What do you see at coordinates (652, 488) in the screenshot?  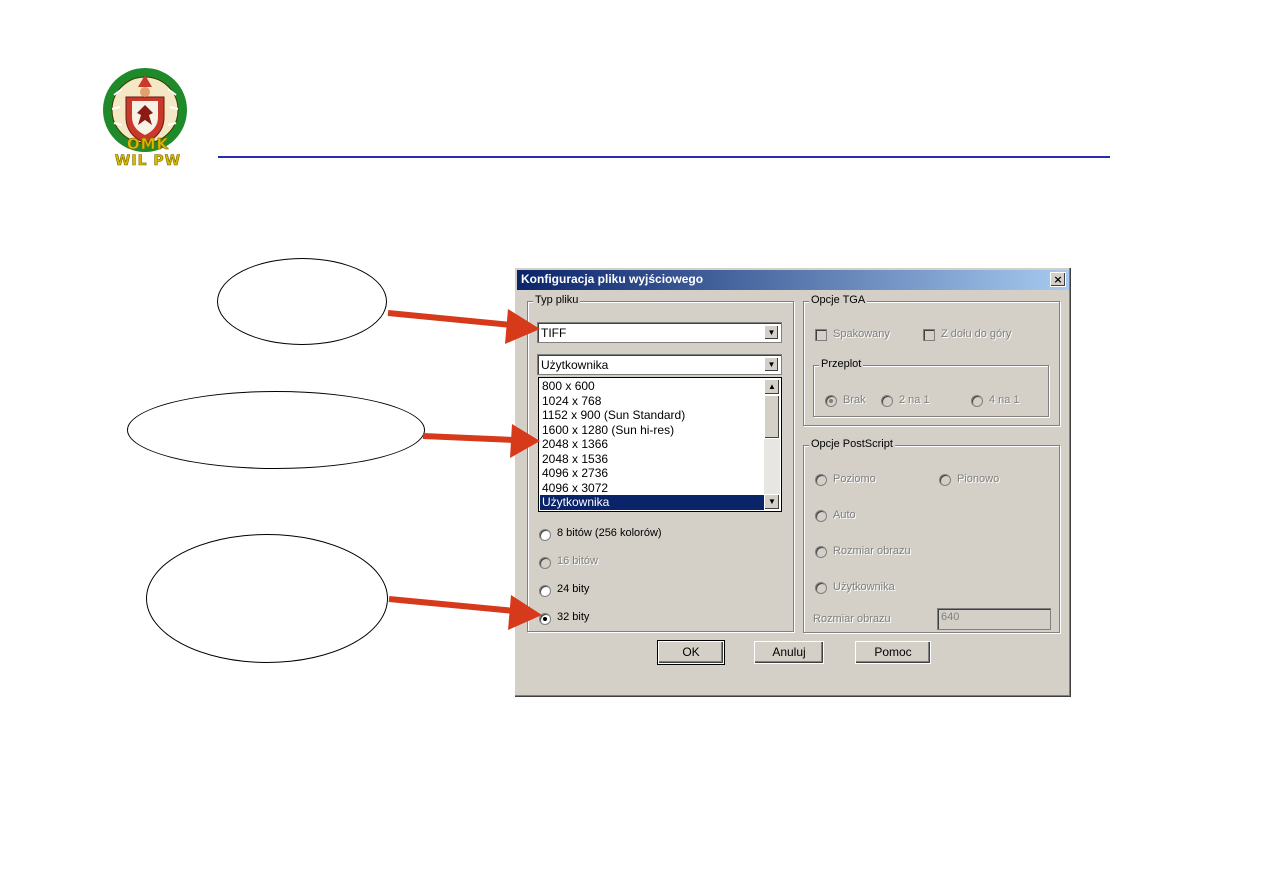 I see `list-item: 4096 x 3072` at bounding box center [652, 488].